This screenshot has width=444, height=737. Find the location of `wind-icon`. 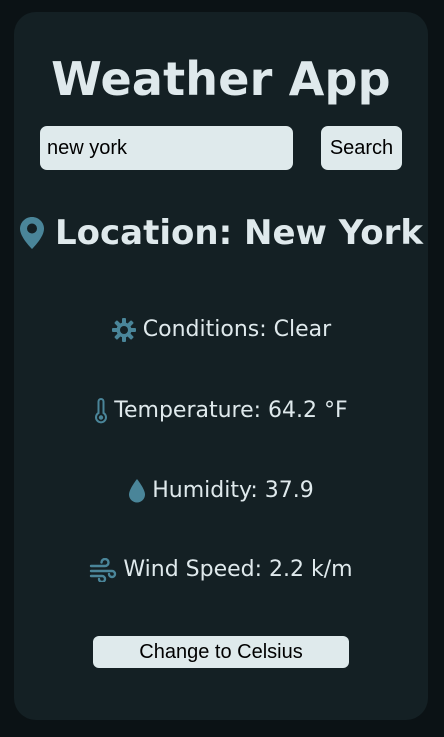

wind-icon is located at coordinates (103, 570).